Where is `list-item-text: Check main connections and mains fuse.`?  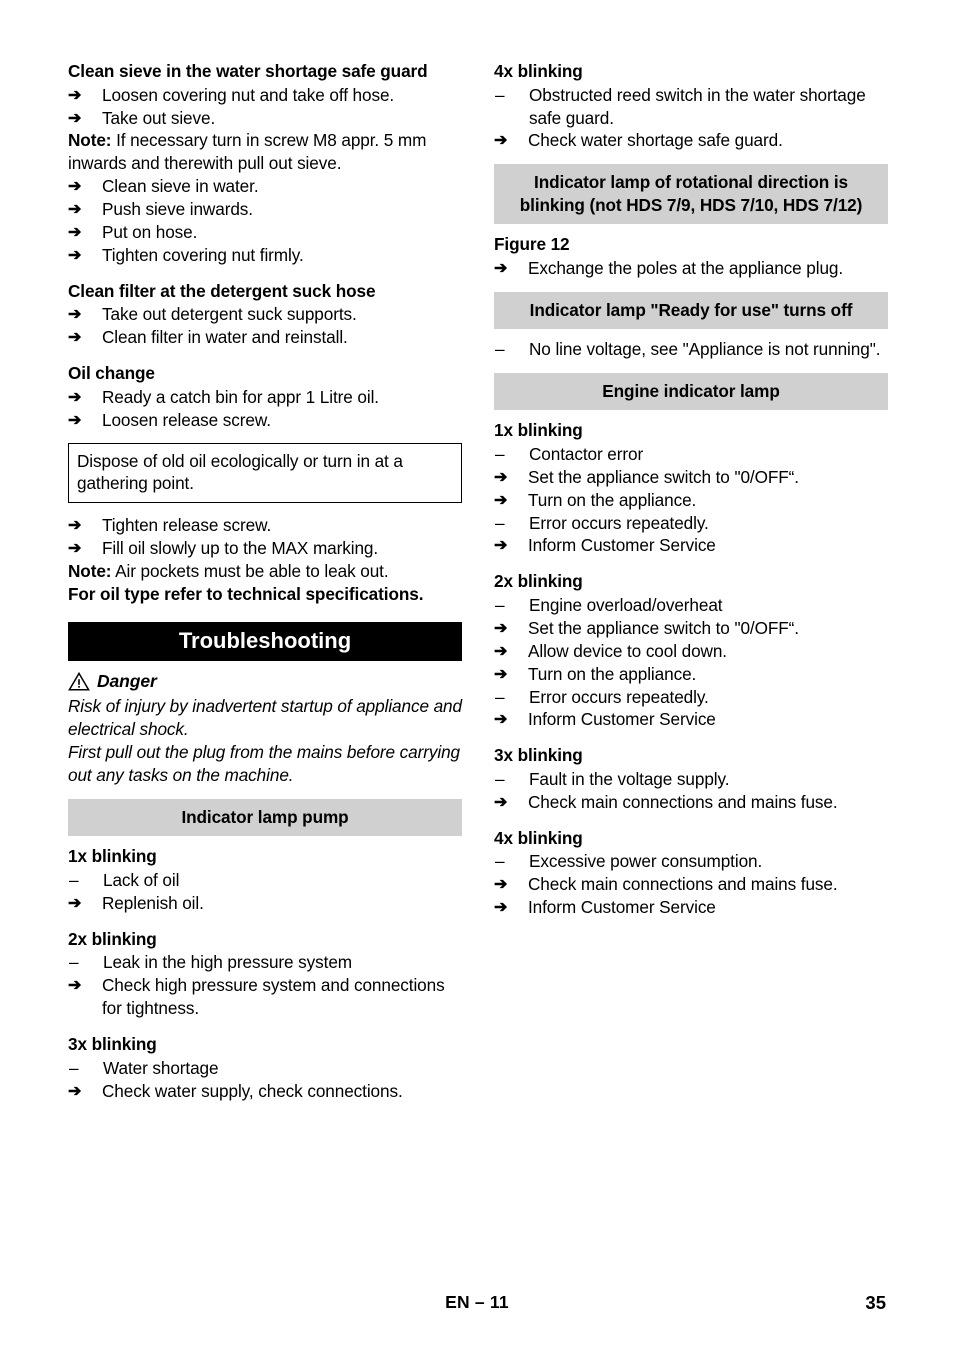
list-item-text: Check main connections and mains fuse. is located at coordinates (683, 884).